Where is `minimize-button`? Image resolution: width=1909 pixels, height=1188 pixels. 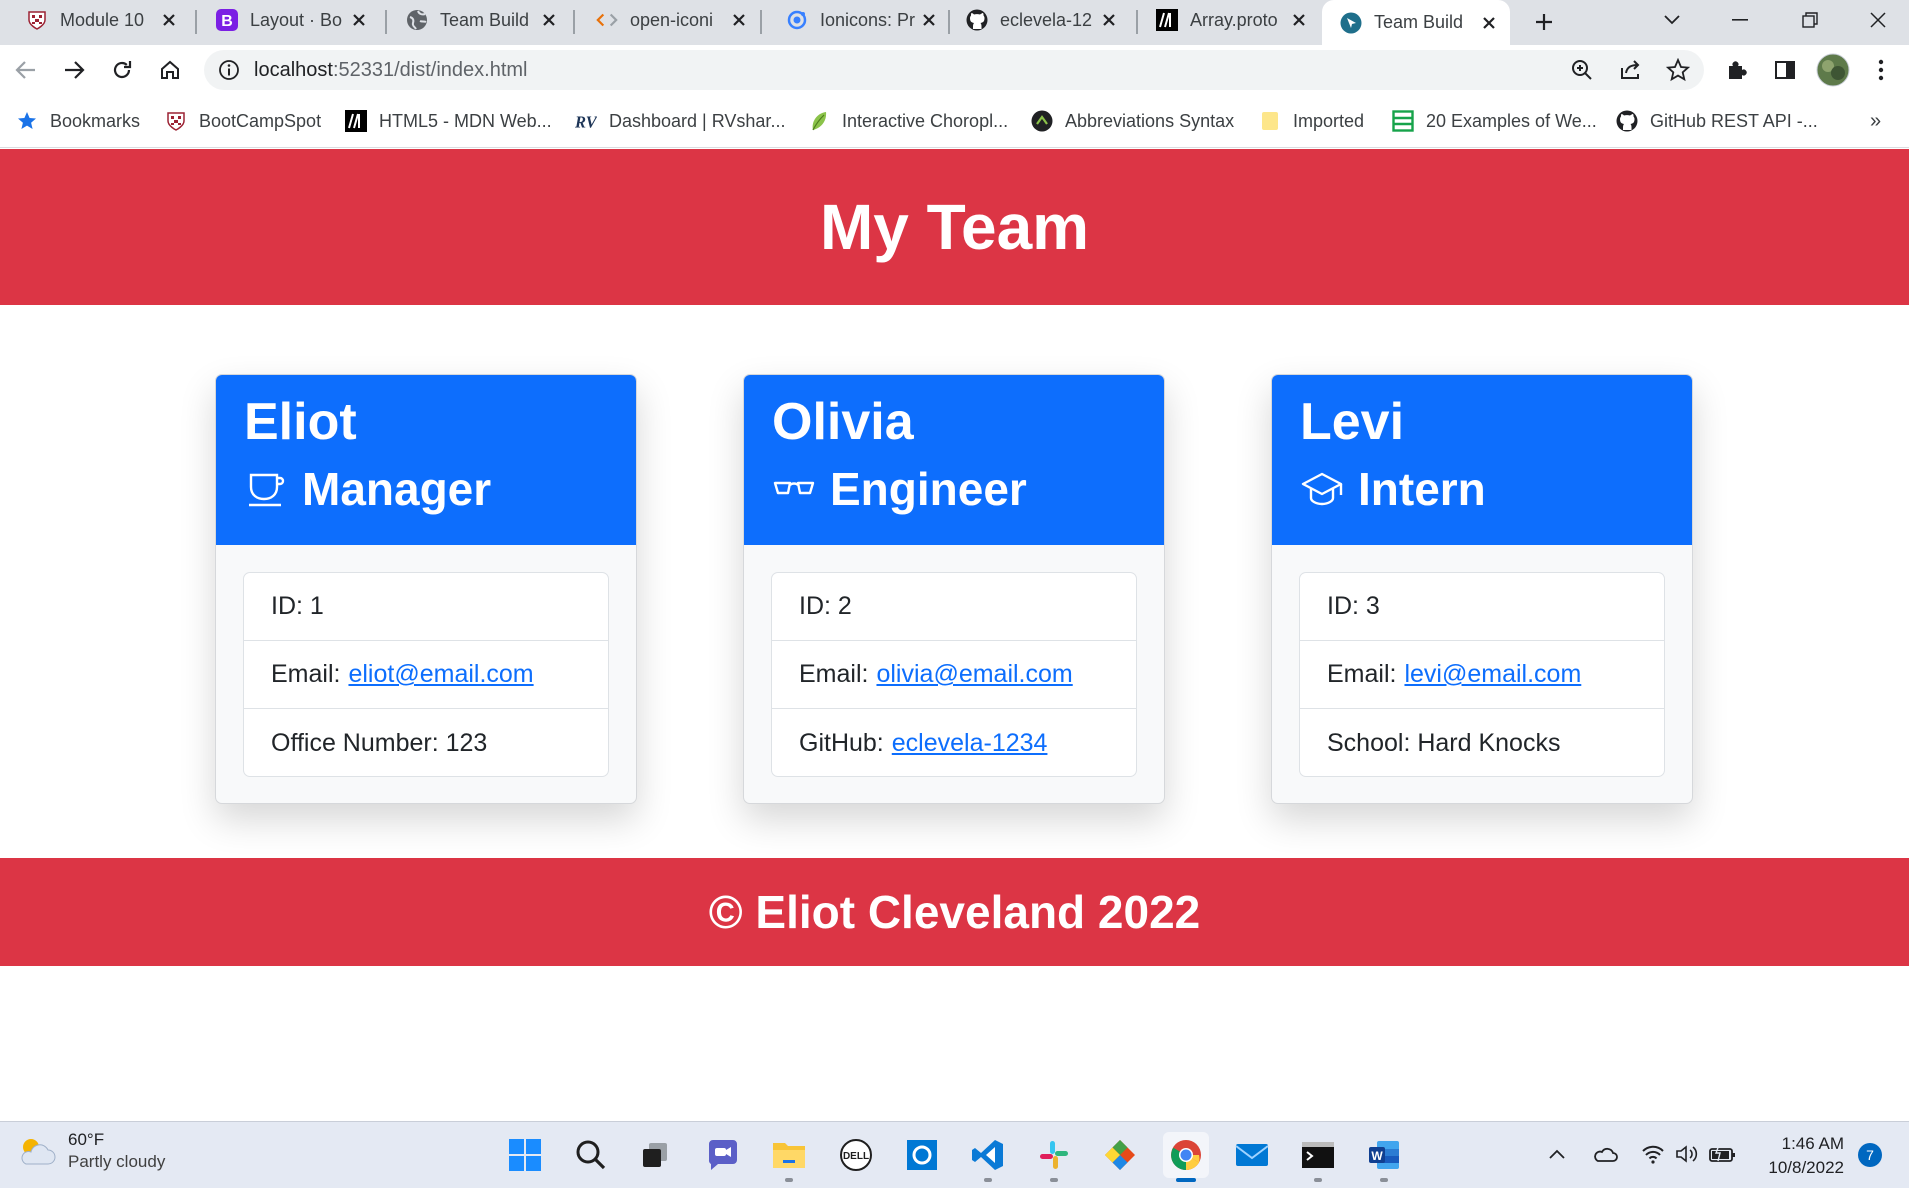 minimize-button is located at coordinates (1740, 20).